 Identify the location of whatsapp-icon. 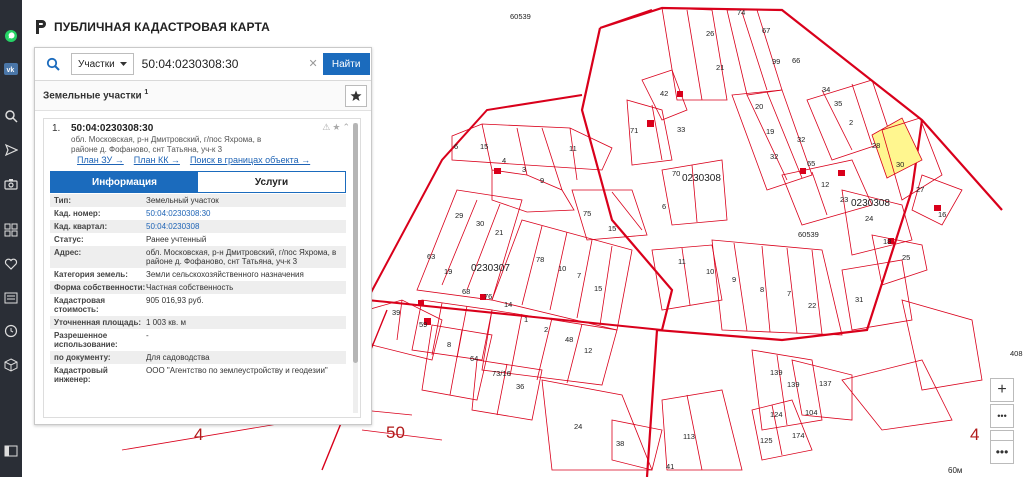
(11, 36).